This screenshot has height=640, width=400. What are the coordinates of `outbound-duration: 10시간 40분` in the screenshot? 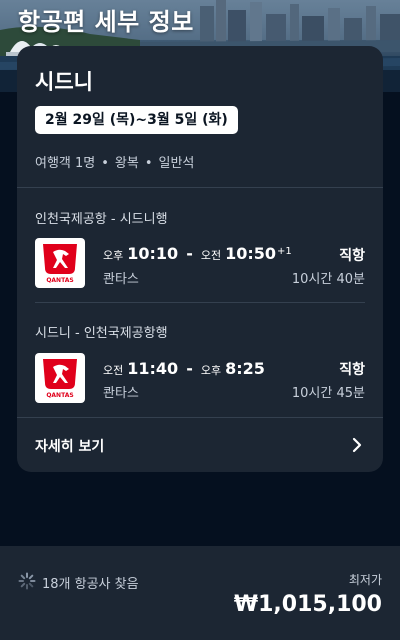 It's located at (328, 279).